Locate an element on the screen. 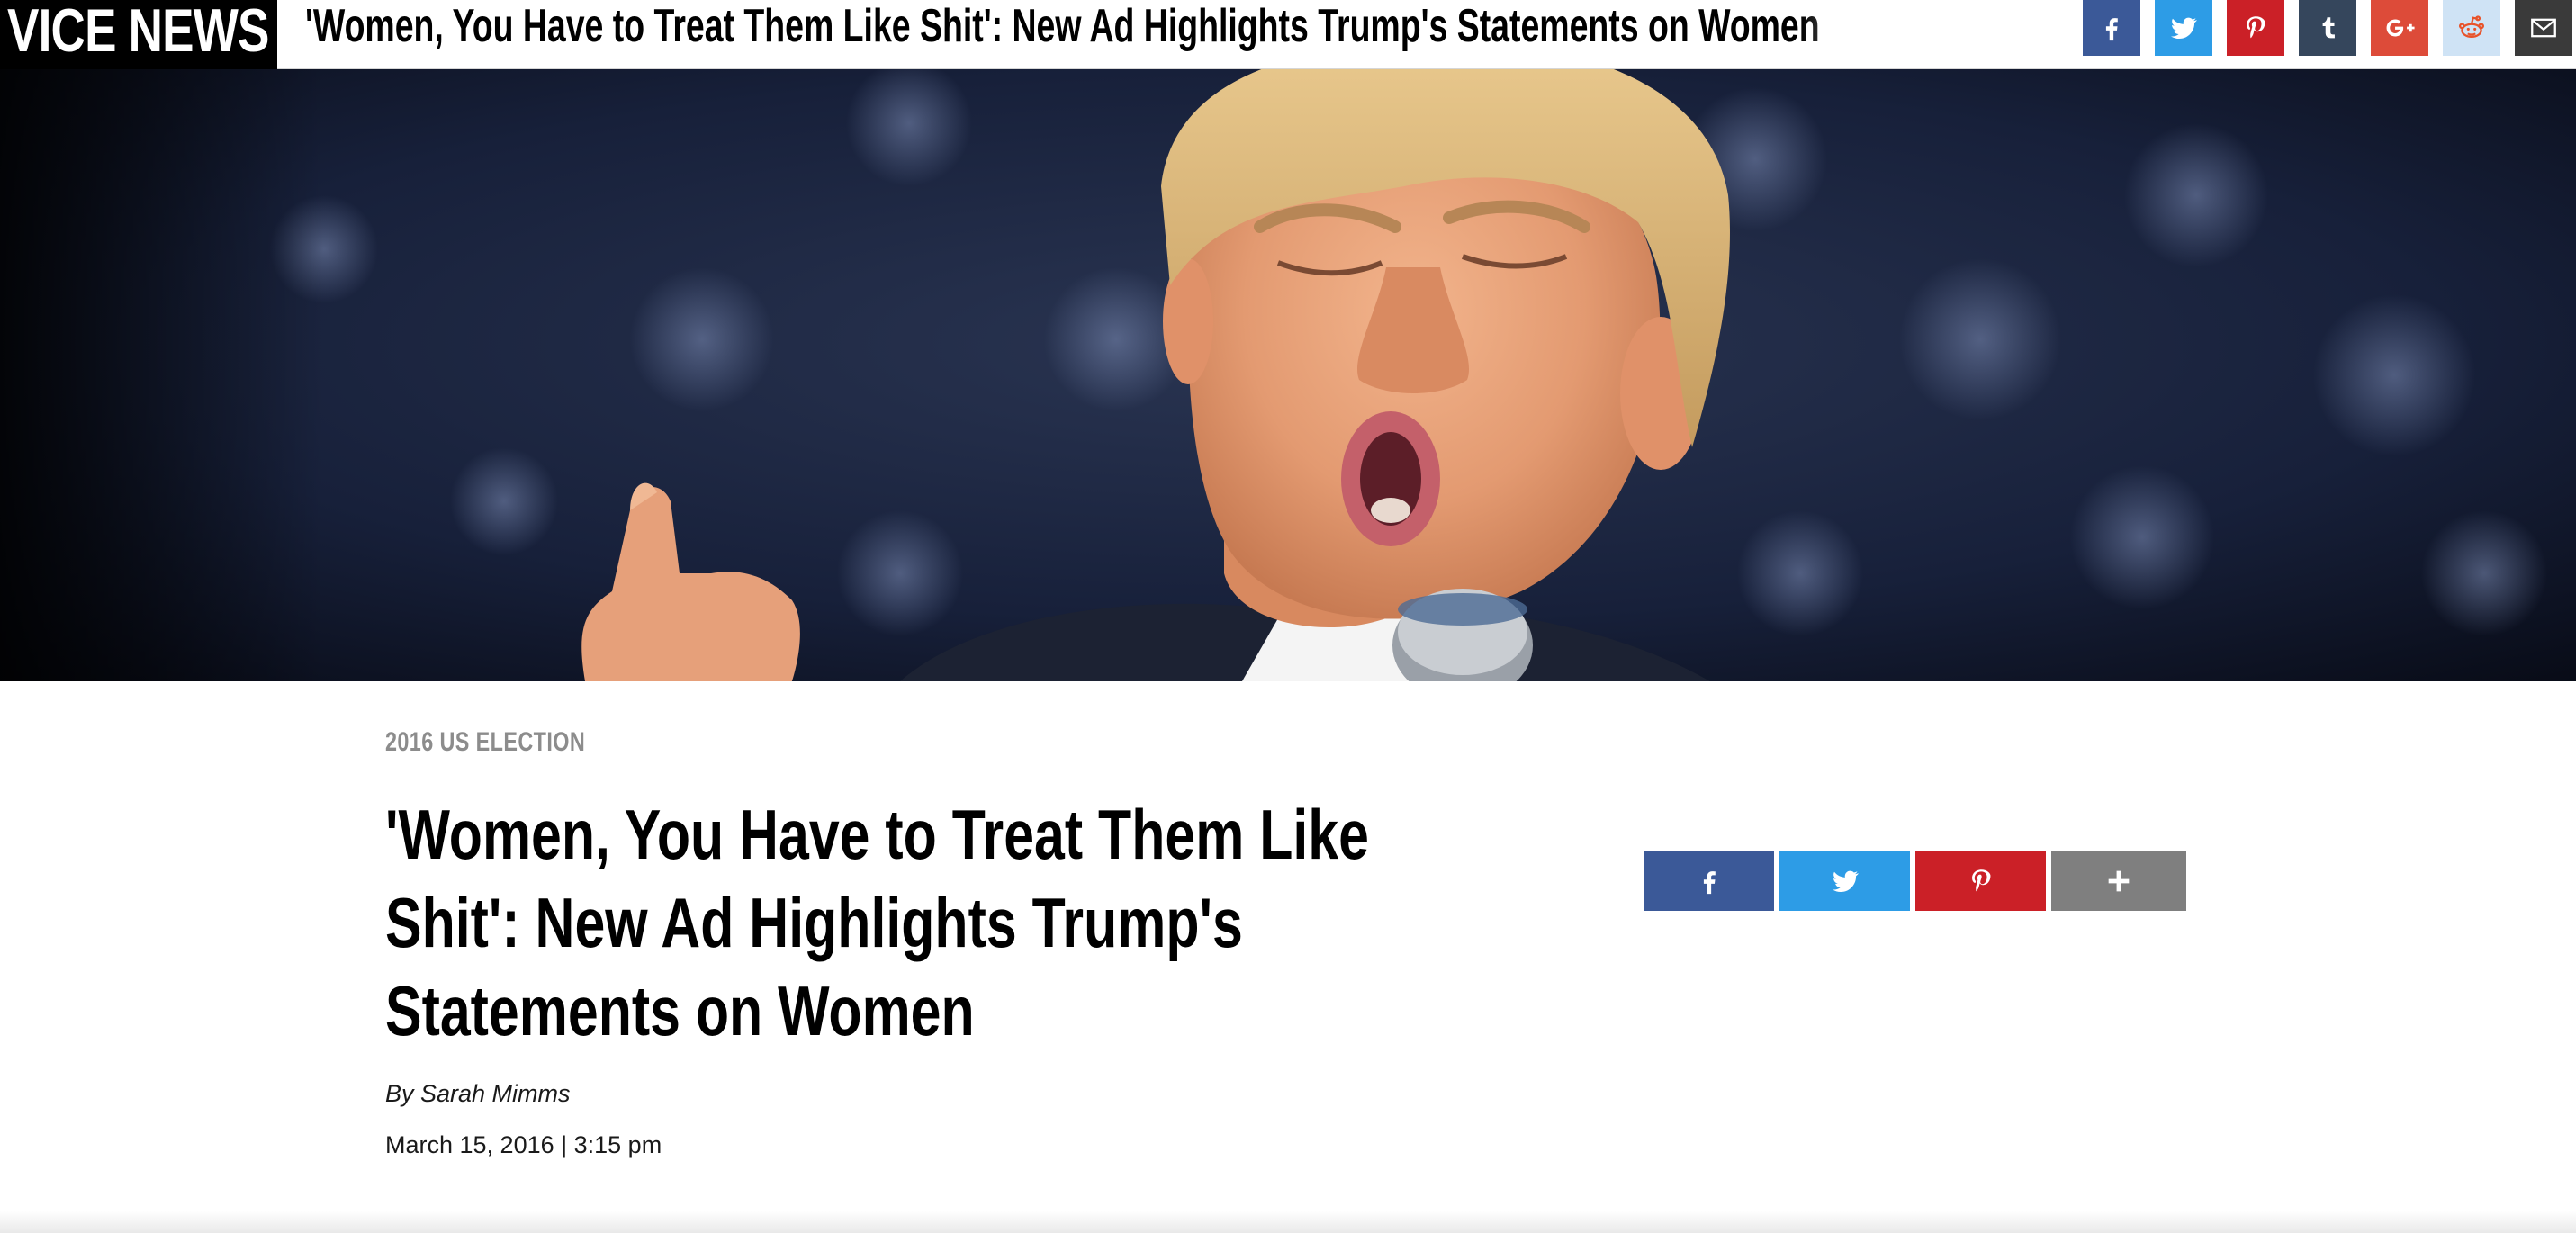 This screenshot has height=1233, width=2576. share-reddit-button is located at coordinates (2471, 28).